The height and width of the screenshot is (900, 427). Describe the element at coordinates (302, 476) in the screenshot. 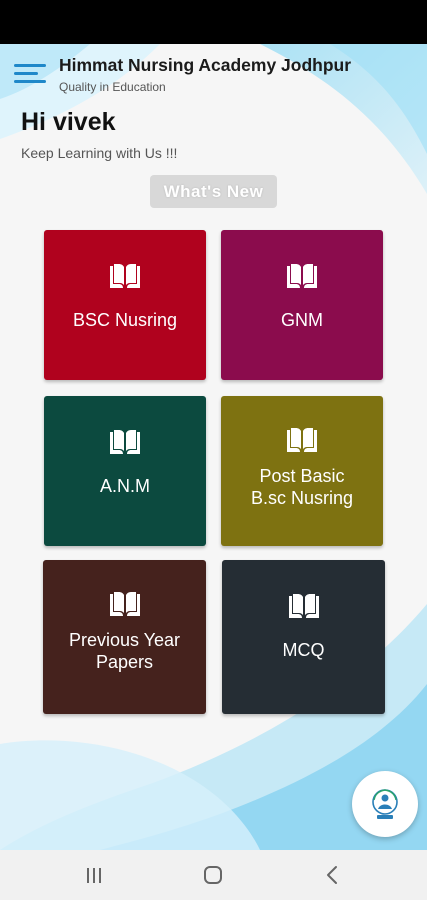

I see `course-tile-label-line: Post Basic` at that location.